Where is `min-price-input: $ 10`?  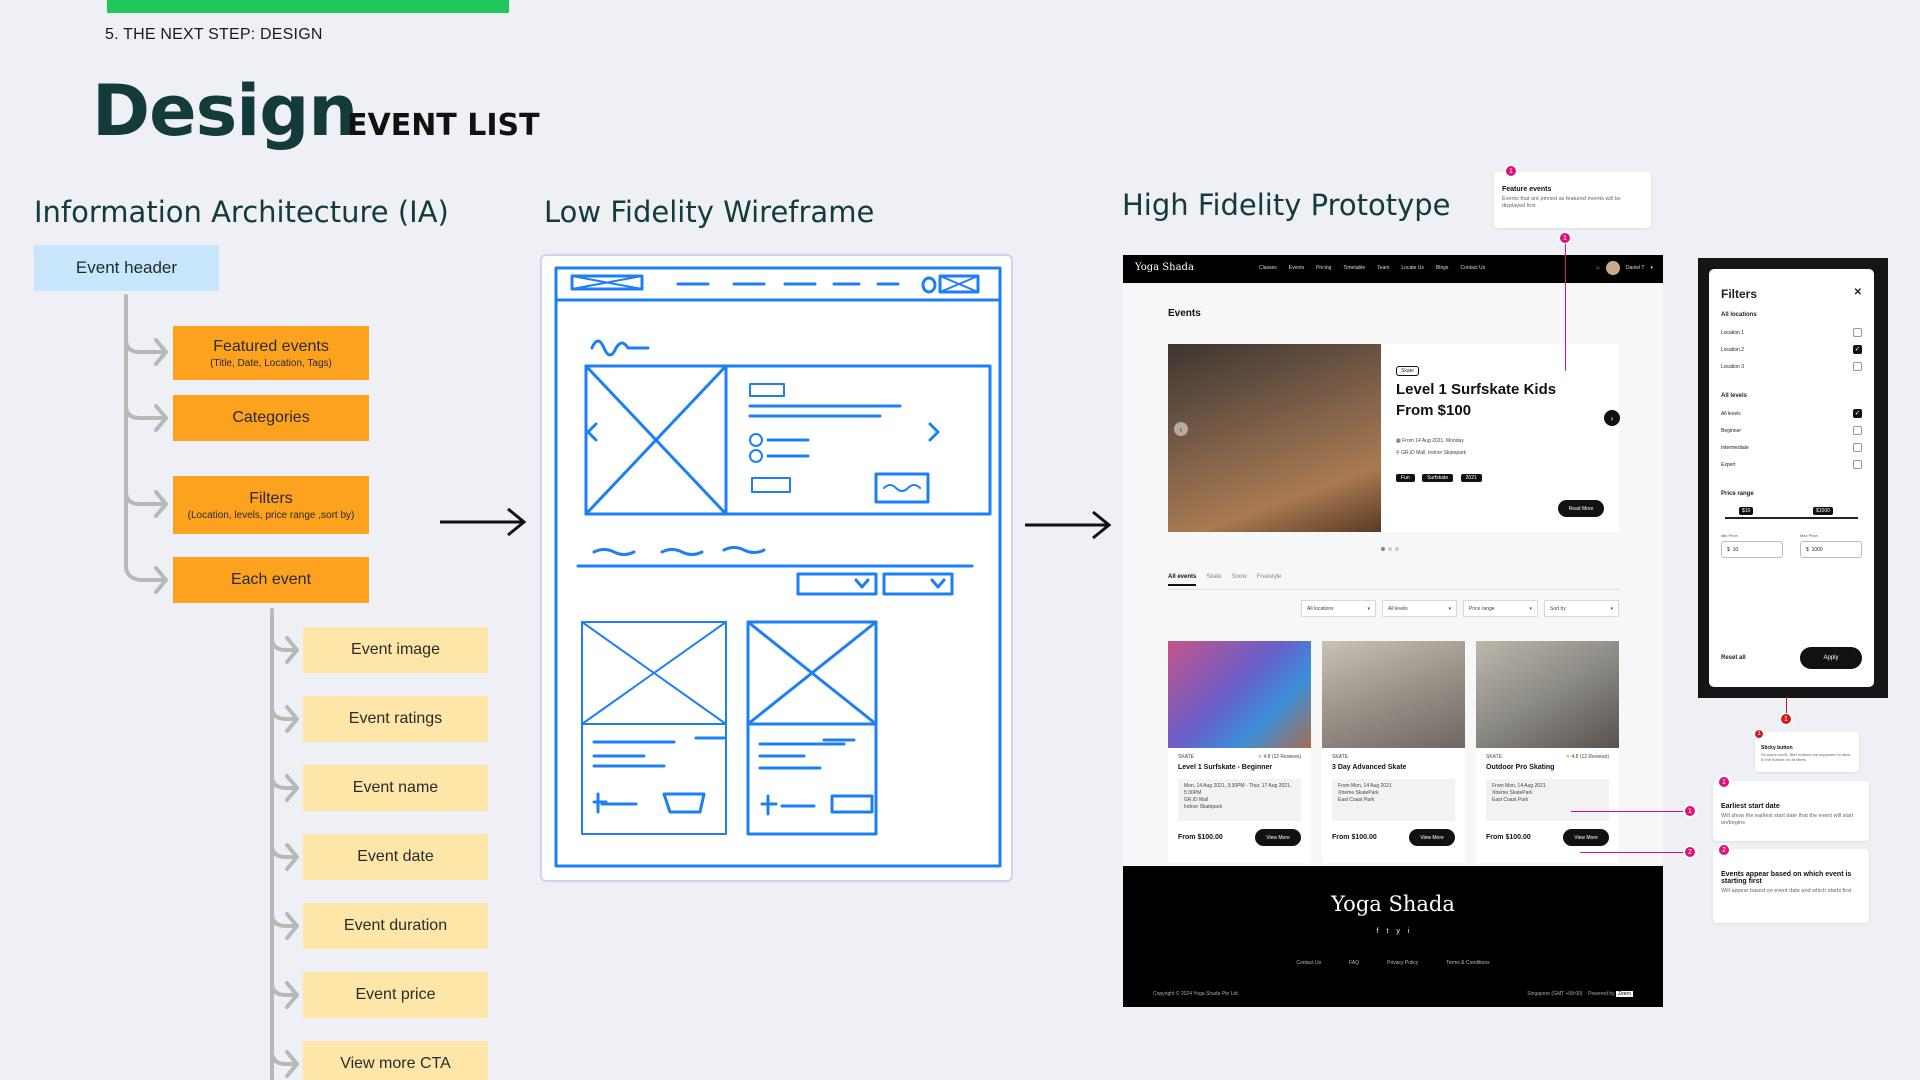 min-price-input: $ 10 is located at coordinates (1752, 549).